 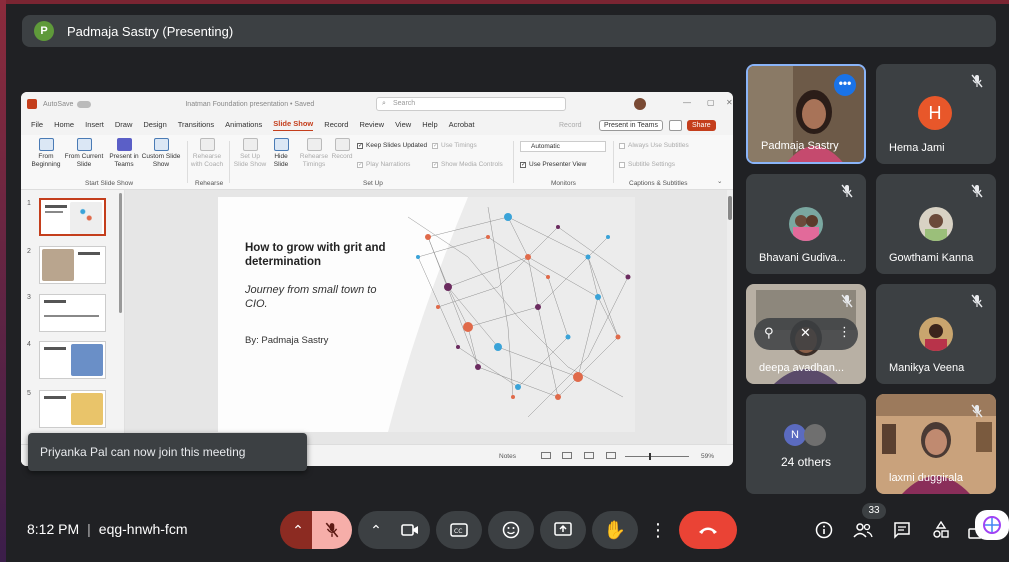 I want to click on autosave-toggle, so click(x=84, y=104).